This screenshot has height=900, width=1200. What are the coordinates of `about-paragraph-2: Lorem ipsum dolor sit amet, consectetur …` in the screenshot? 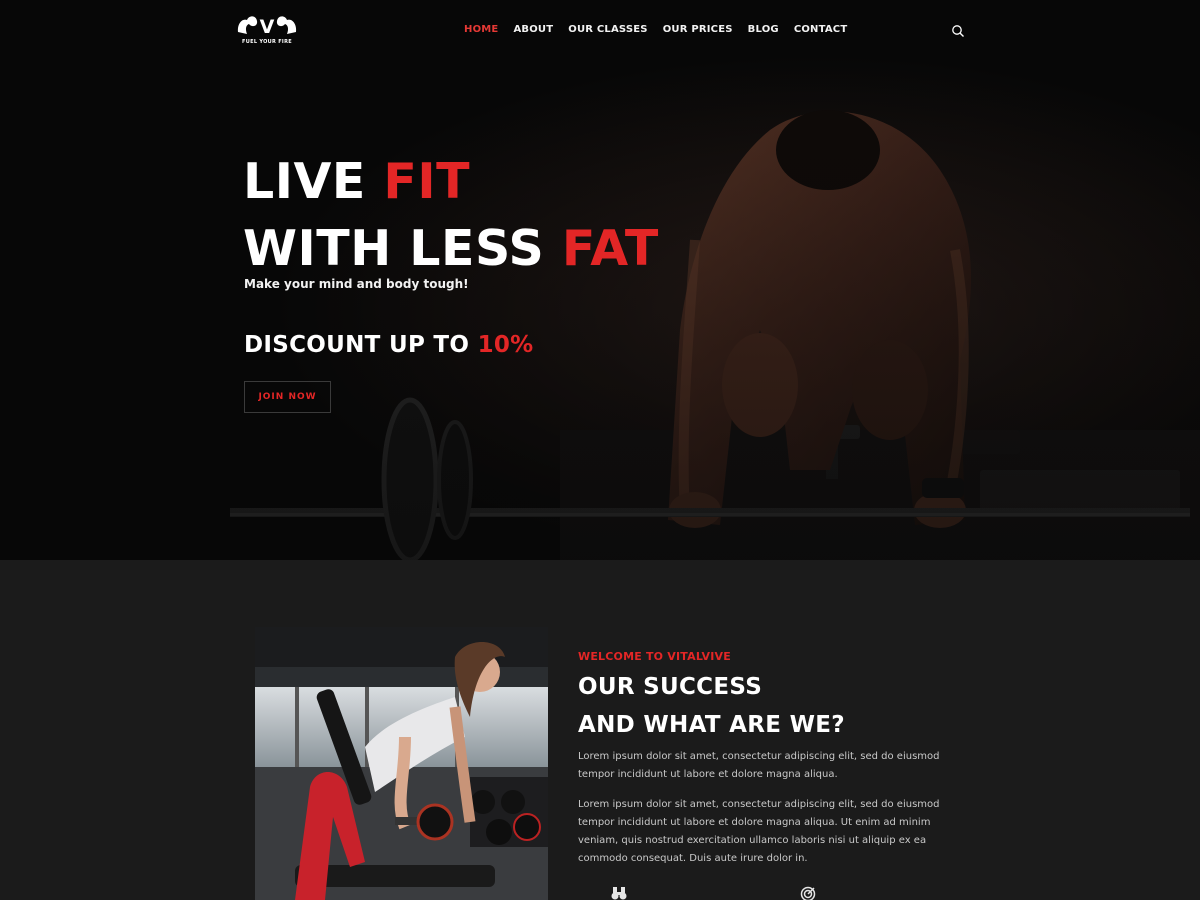 It's located at (759, 831).